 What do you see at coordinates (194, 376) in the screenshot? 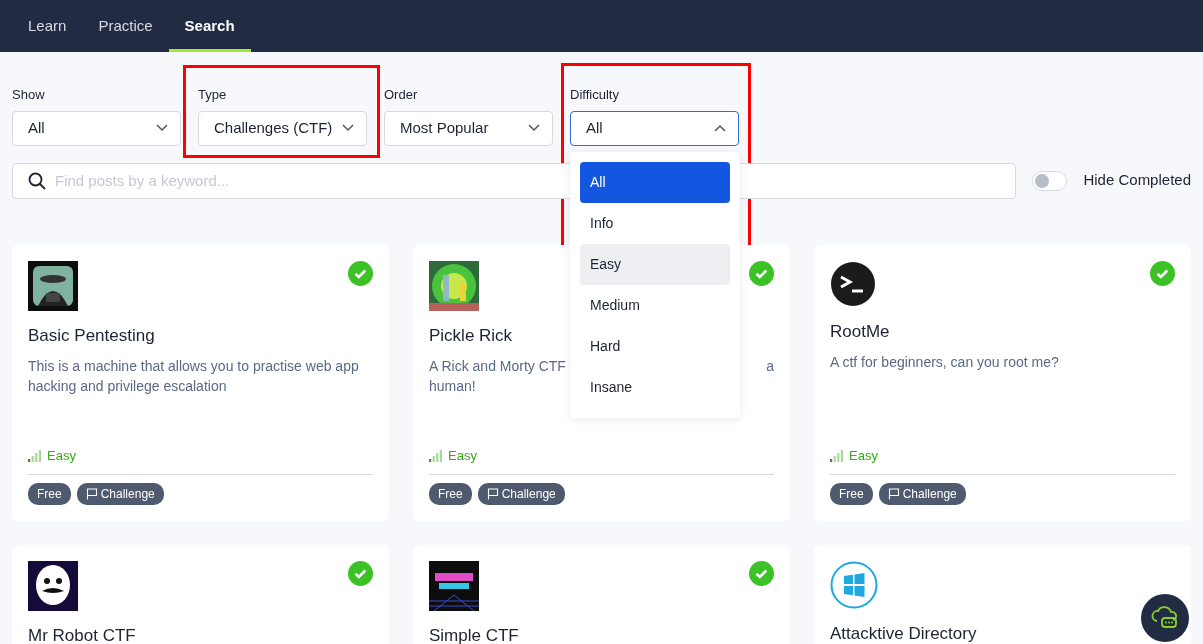
I see `card-description: This is a machine that allows you to practise web app hacking and privilege escalation` at bounding box center [194, 376].